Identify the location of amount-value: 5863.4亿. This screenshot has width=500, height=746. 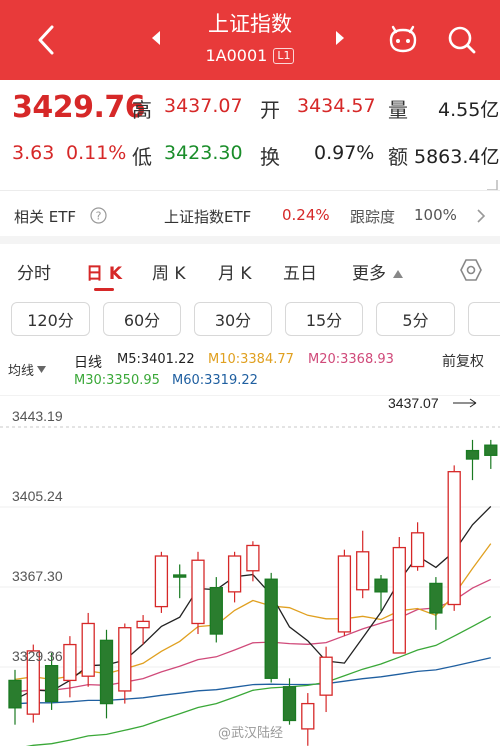
(457, 157).